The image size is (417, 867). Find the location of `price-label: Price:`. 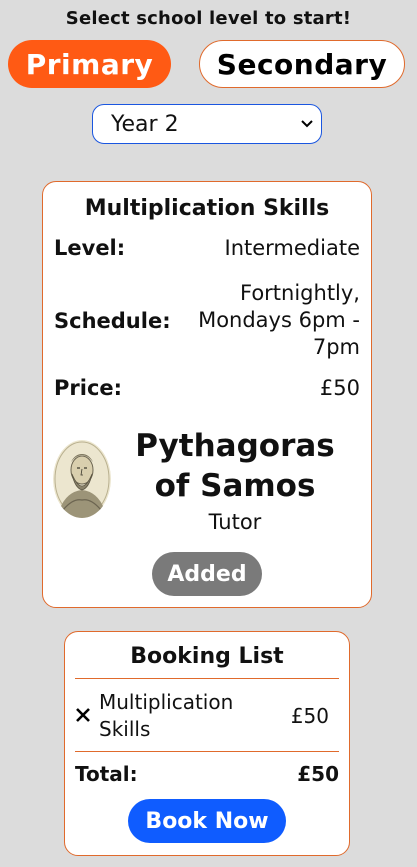

price-label: Price: is located at coordinates (88, 388).